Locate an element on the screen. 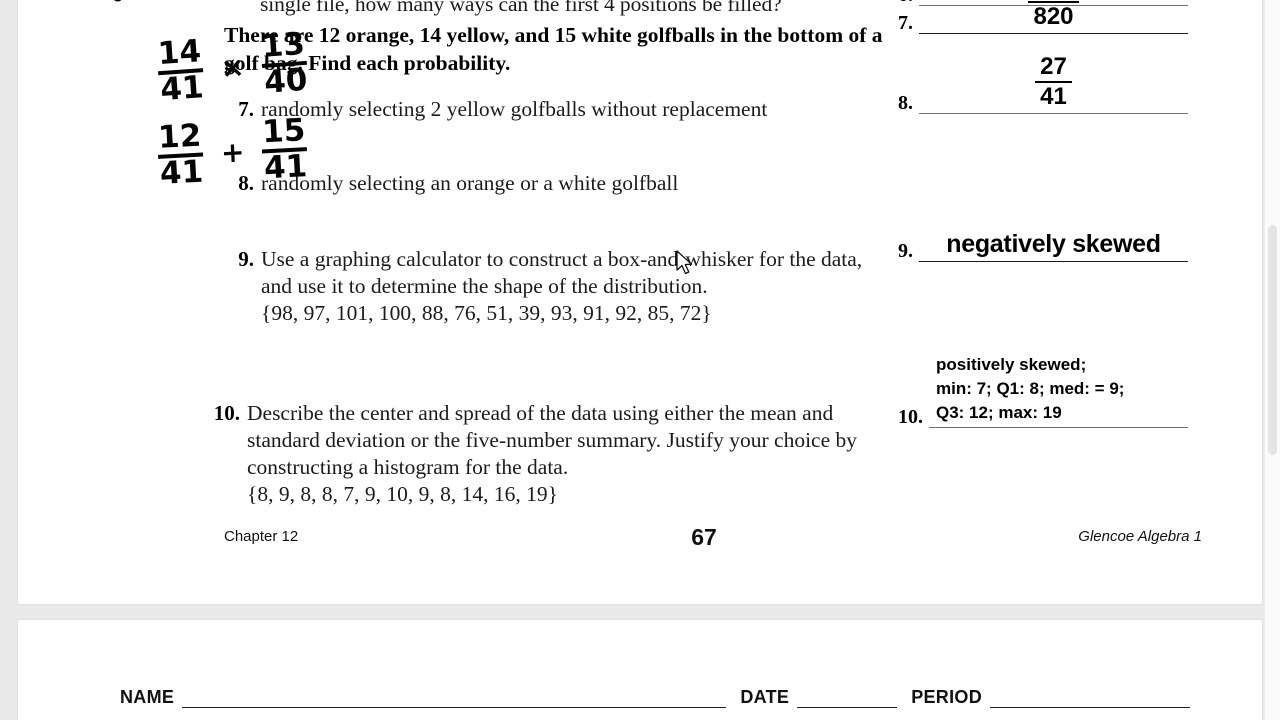  answer-row-9: 9. negatively skewed is located at coordinates (1043, 243).